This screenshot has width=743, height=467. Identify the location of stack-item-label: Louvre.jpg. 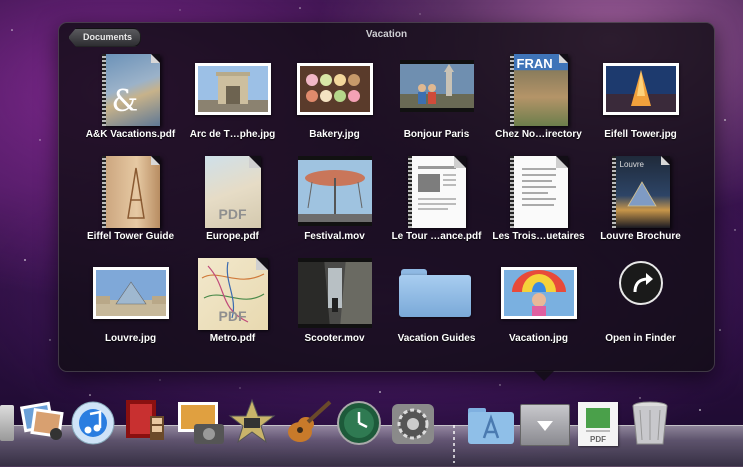
(130, 338).